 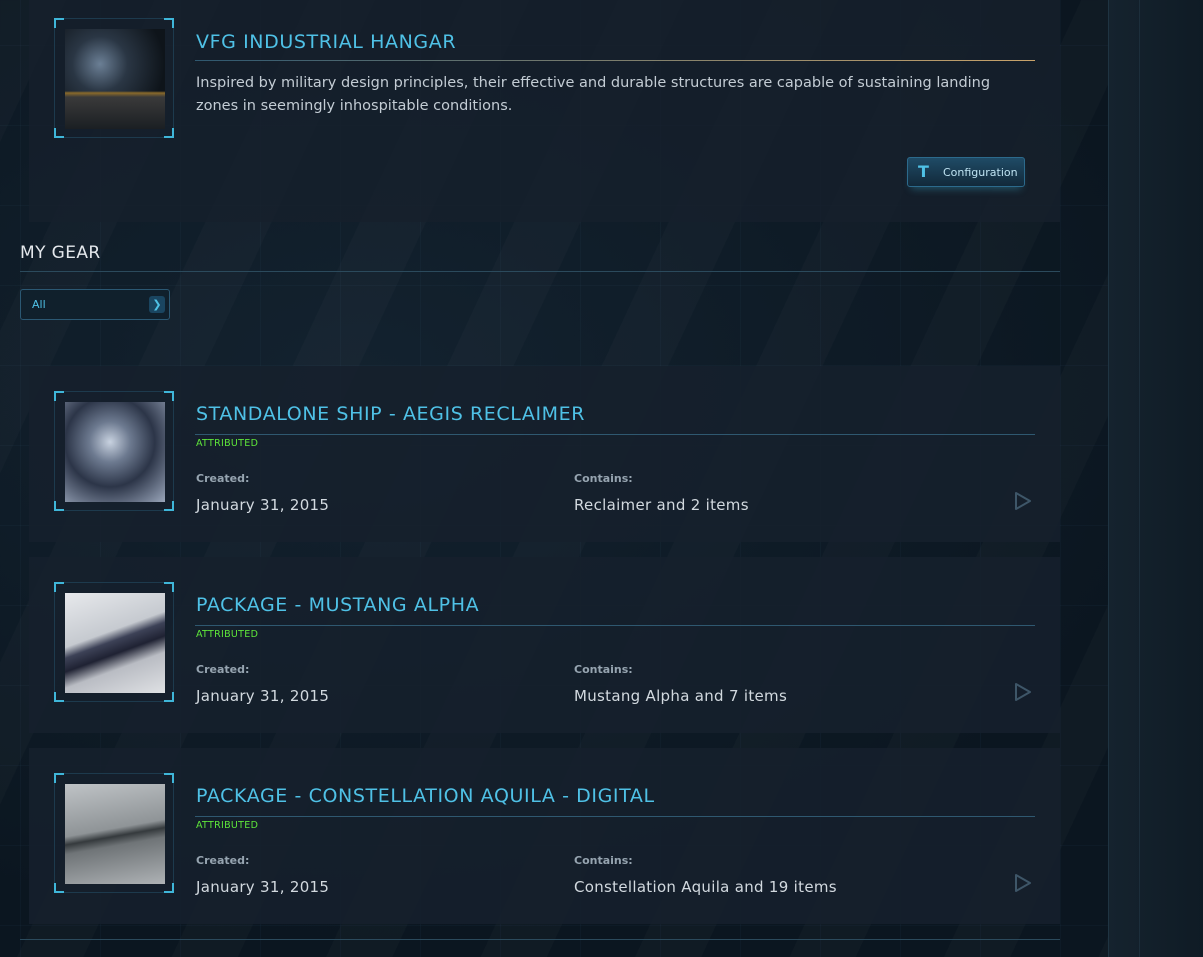 What do you see at coordinates (1155, 478) in the screenshot?
I see `right-side-rail` at bounding box center [1155, 478].